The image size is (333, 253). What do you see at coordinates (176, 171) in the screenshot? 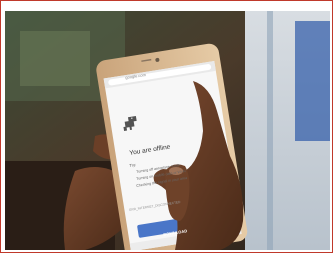
I see `fingernail` at bounding box center [176, 171].